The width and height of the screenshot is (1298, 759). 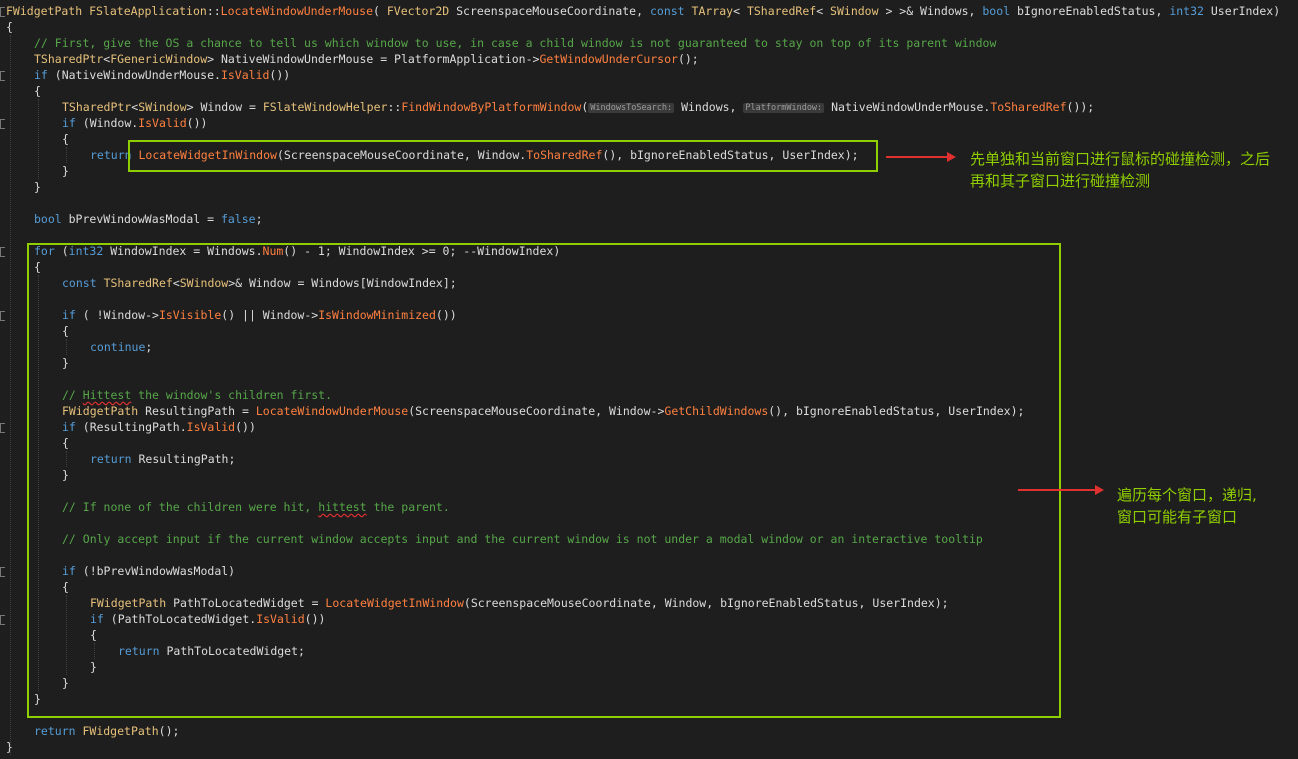 I want to click on code-line: if (Window.IsValid()), so click(x=134, y=123).